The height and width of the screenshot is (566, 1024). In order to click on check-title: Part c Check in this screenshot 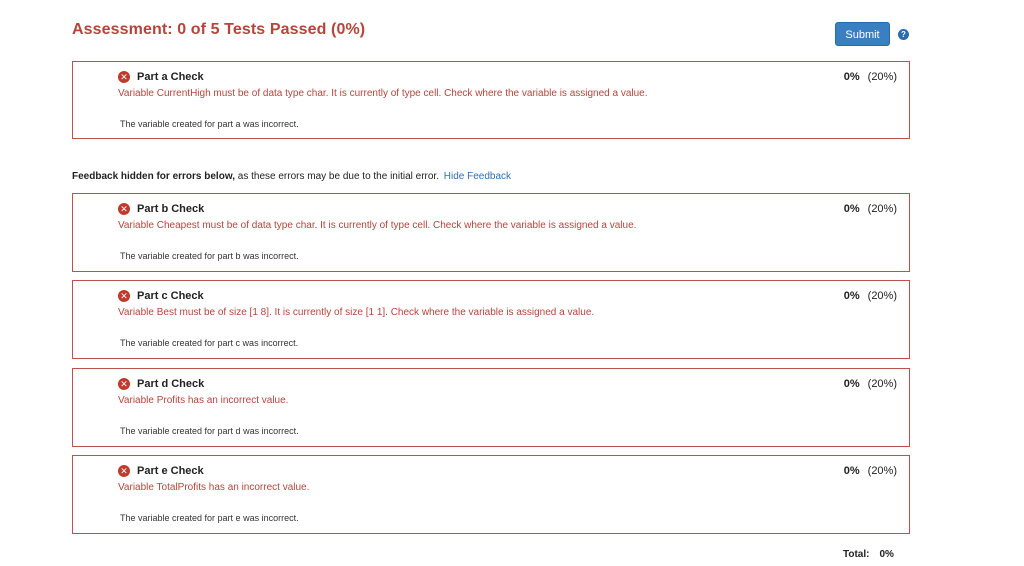, I will do `click(170, 296)`.